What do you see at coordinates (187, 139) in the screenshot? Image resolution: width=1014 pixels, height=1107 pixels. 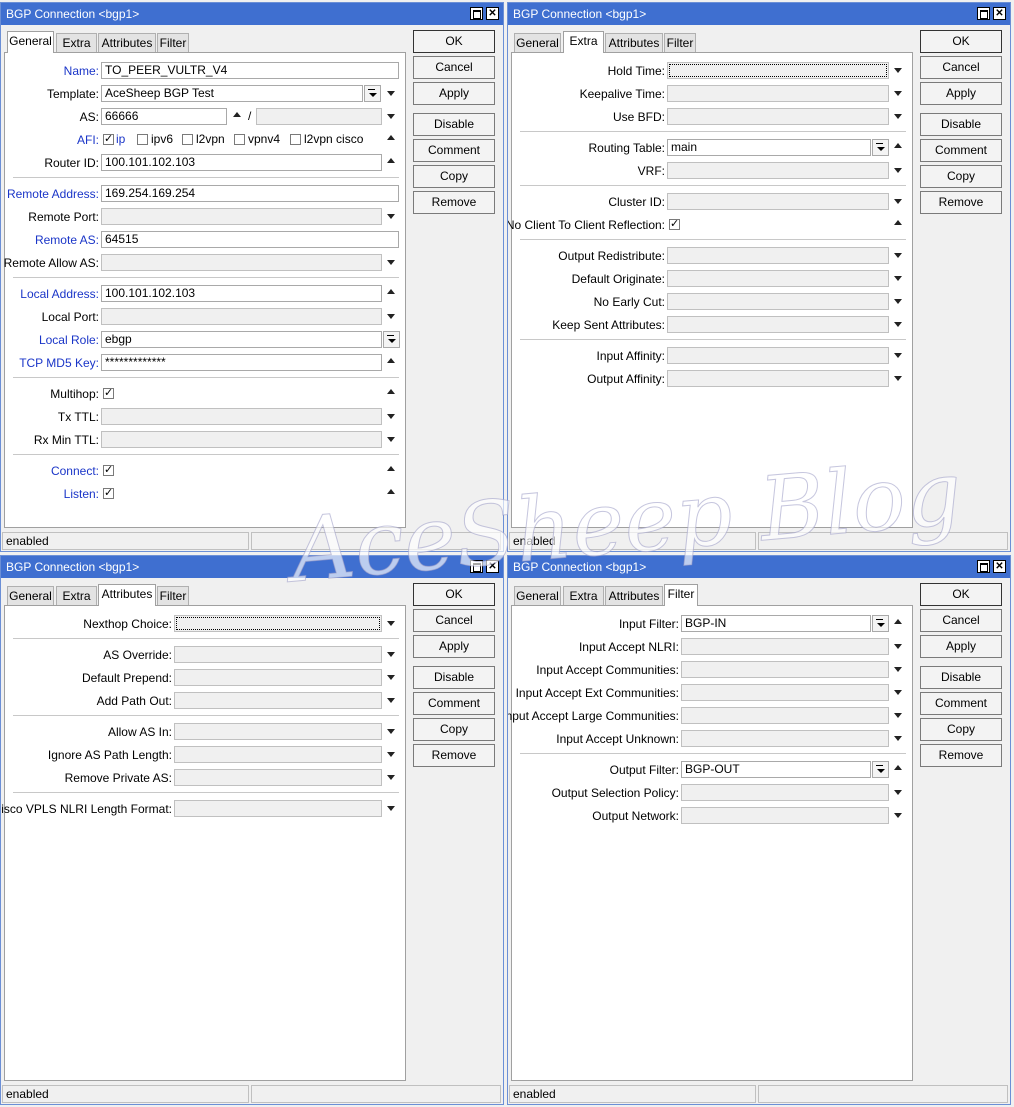 I see `afi-l2vpn-checkbox` at bounding box center [187, 139].